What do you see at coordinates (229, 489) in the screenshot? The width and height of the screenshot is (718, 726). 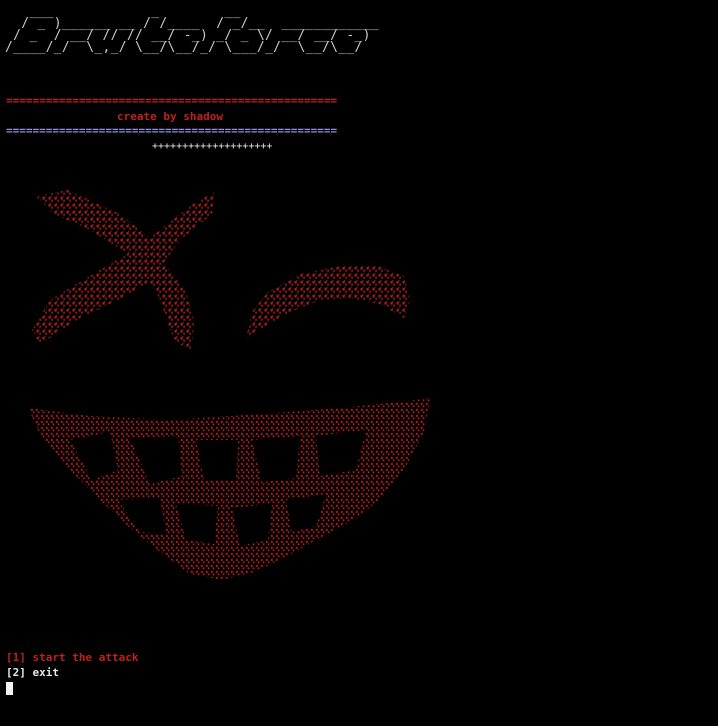 I see `grin-mouth` at bounding box center [229, 489].